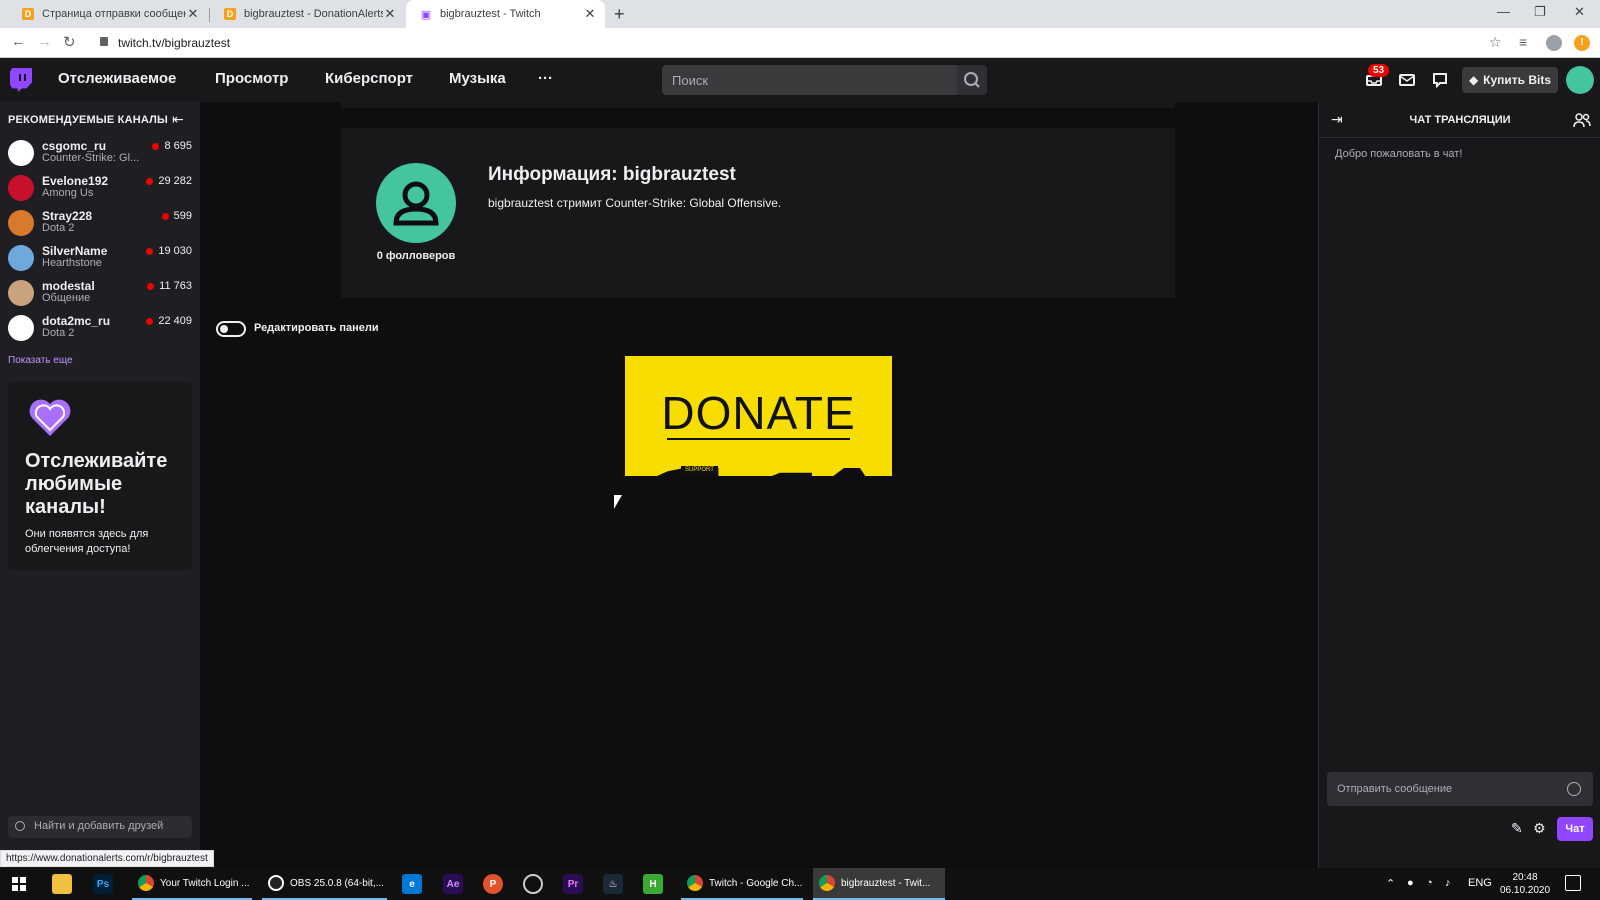 Image resolution: width=1600 pixels, height=900 pixels. Describe the element at coordinates (533, 884) in the screenshot. I see `app-q-icon` at that location.